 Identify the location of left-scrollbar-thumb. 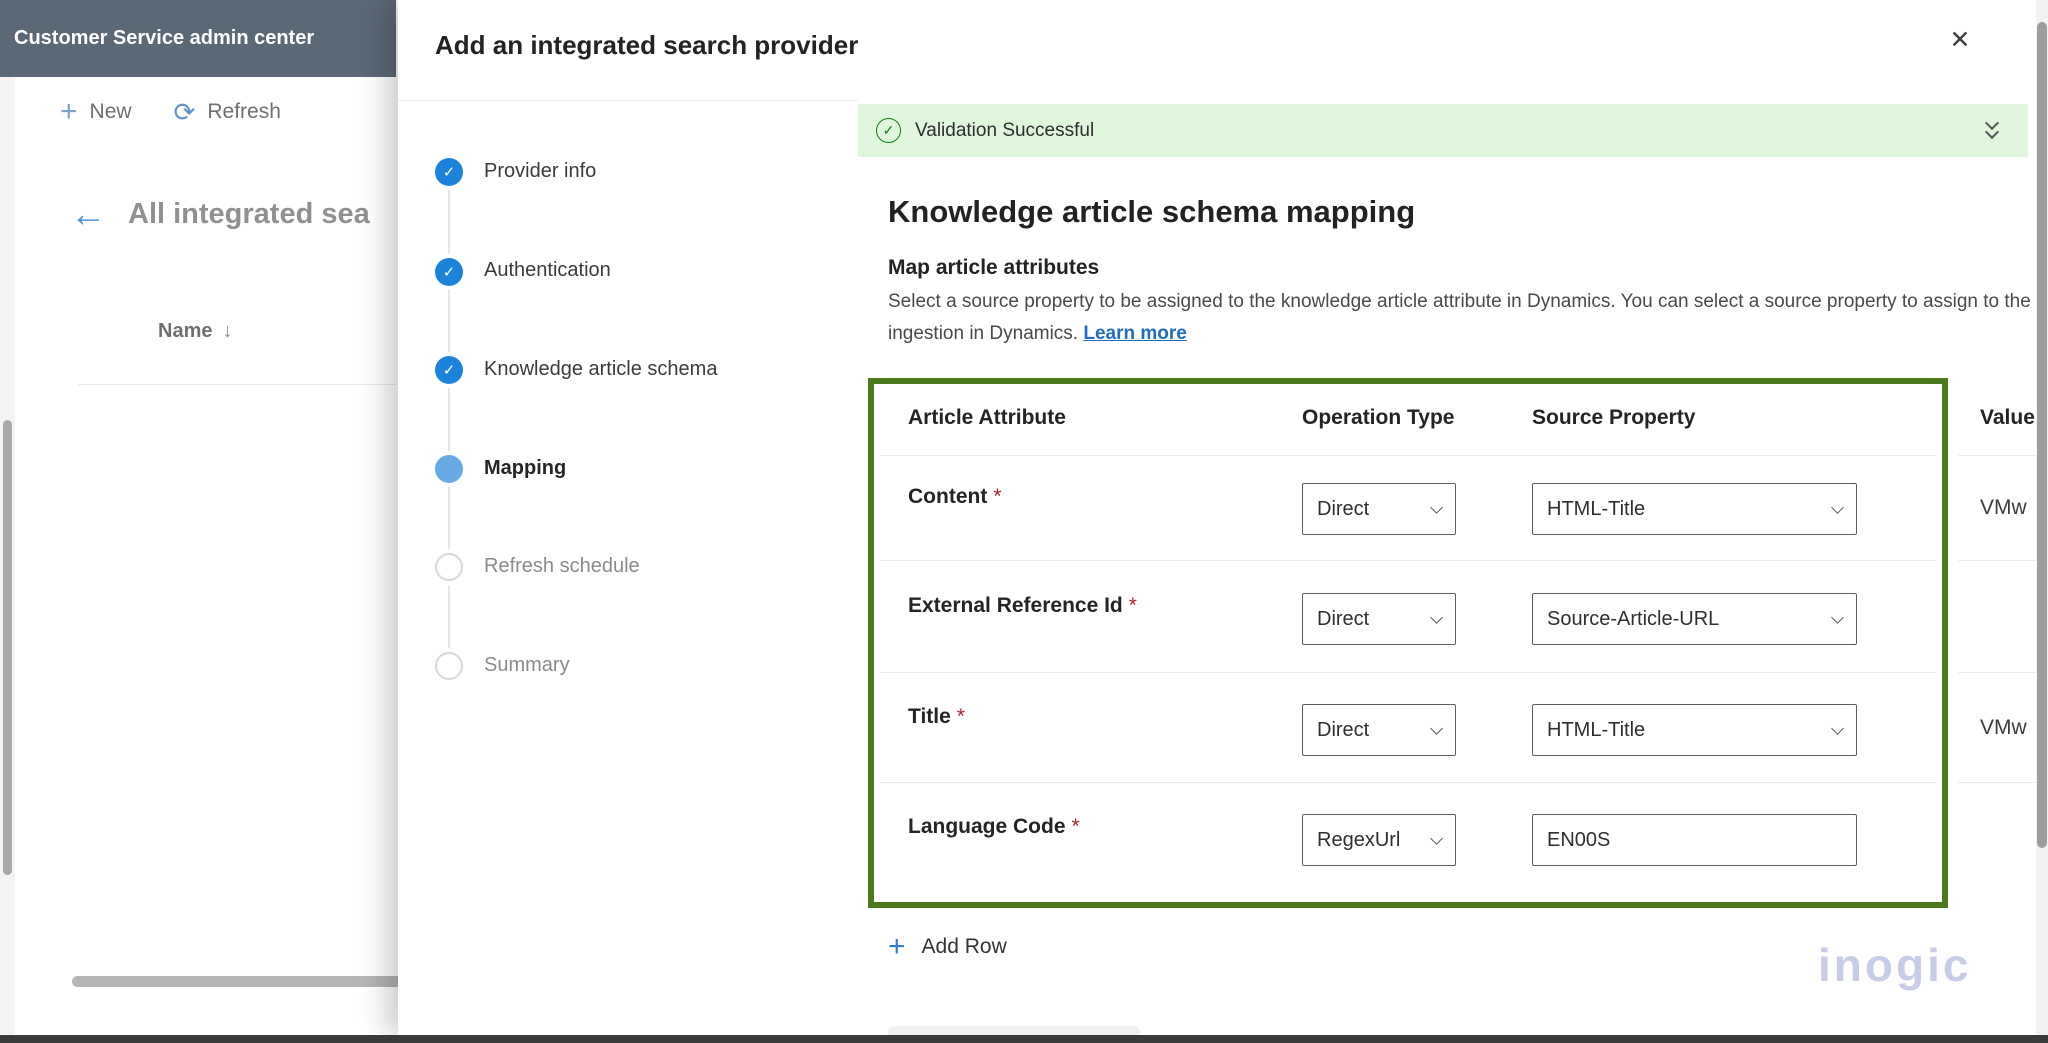
(7, 647).